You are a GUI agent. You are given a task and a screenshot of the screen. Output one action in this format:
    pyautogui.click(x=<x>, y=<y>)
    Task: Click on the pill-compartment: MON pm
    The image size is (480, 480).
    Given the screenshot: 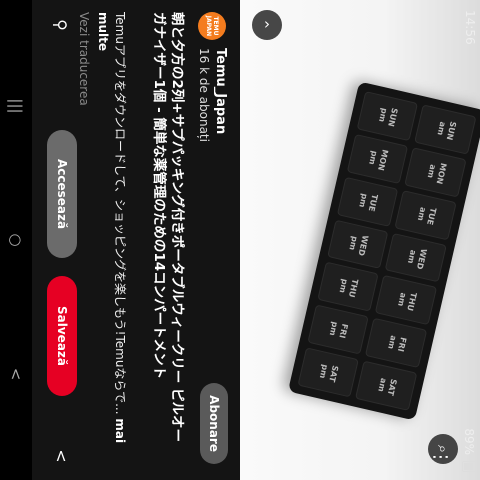 What is the action you would take?
    pyautogui.click(x=377, y=158)
    